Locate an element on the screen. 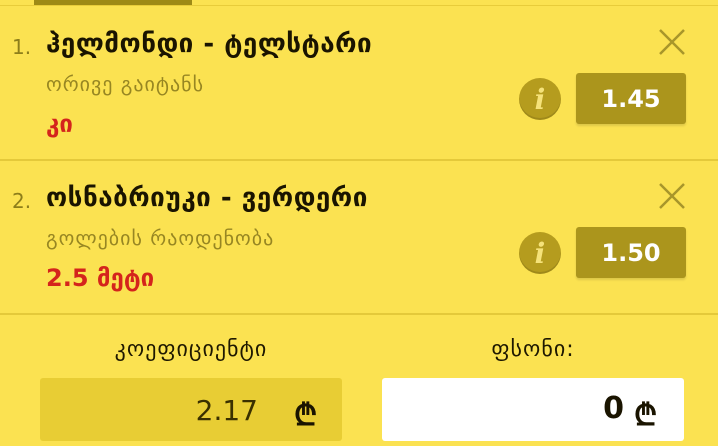  bet-number: 1. is located at coordinates (22, 47).